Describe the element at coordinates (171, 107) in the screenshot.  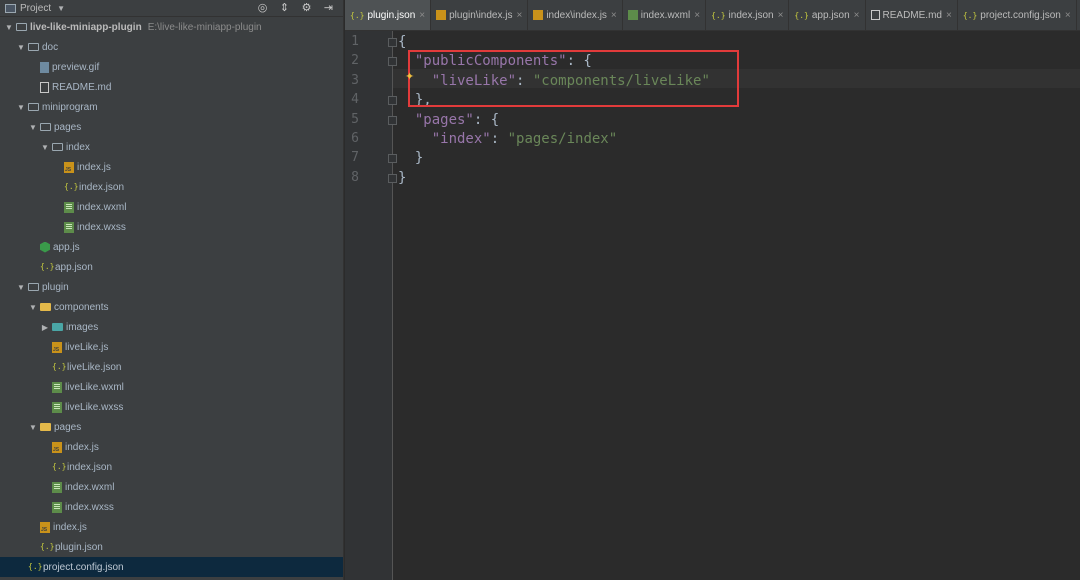
I see `tree-item: ▼ miniprogram` at that location.